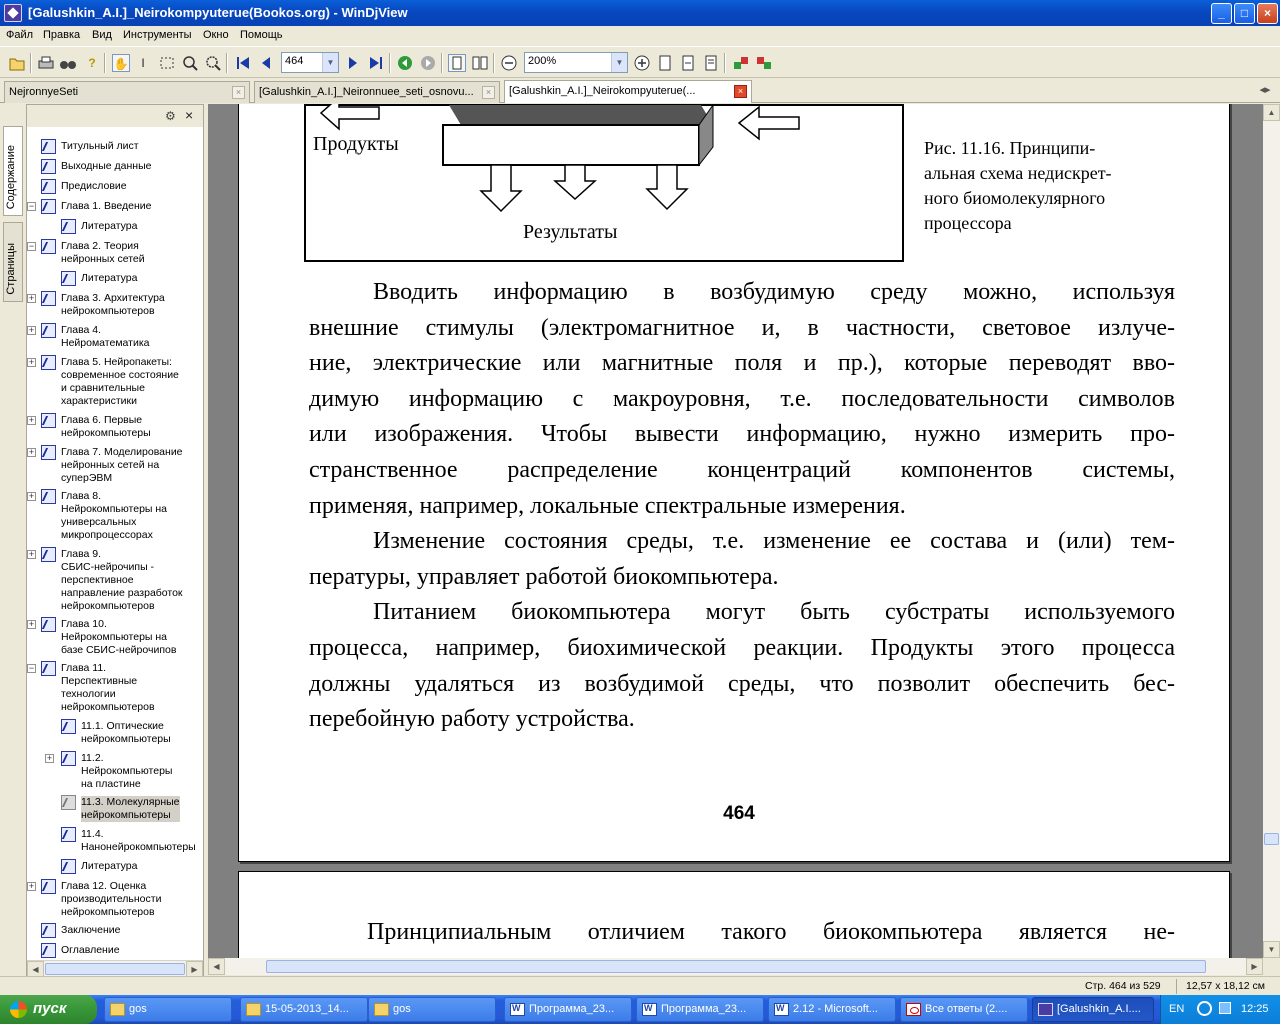 The width and height of the screenshot is (1280, 1024). Describe the element at coordinates (106, 427) in the screenshot. I see `toc-item: Глава 6. Первые нейрокомпьютеры` at that location.